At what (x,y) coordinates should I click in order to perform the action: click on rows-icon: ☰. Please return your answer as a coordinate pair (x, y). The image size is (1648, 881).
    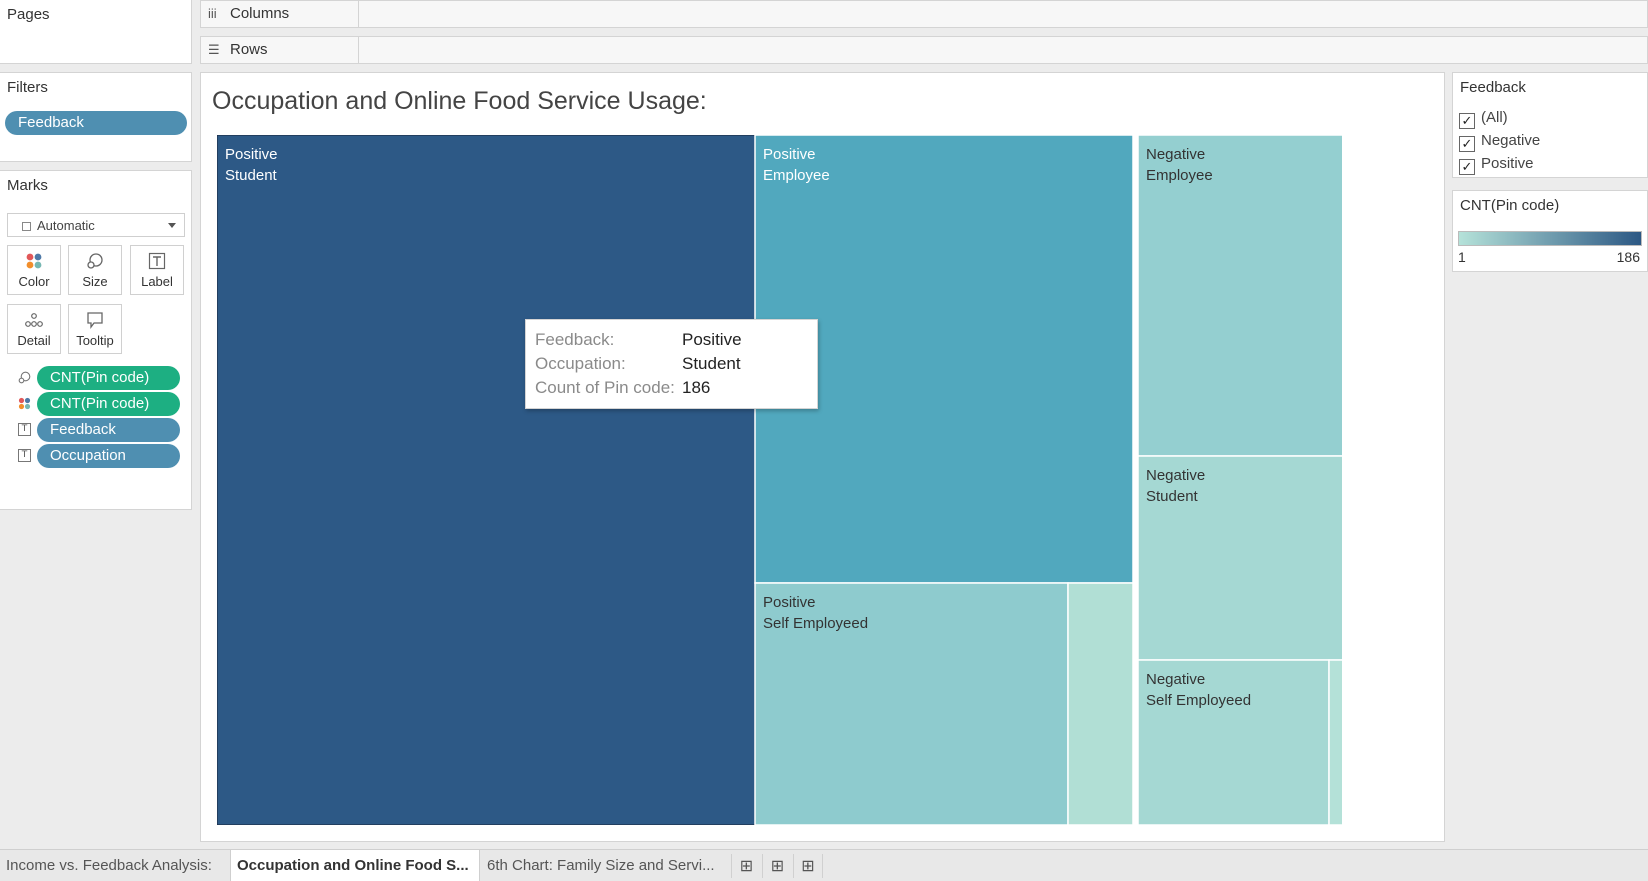
    Looking at the image, I should click on (214, 49).